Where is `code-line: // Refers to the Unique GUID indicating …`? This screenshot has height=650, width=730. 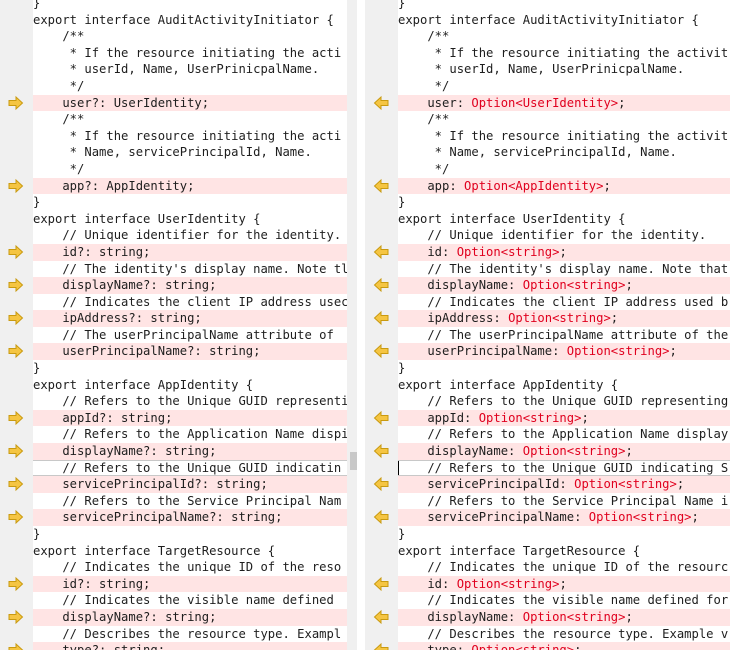 code-line: // Refers to the Unique GUID indicating … is located at coordinates (547, 468).